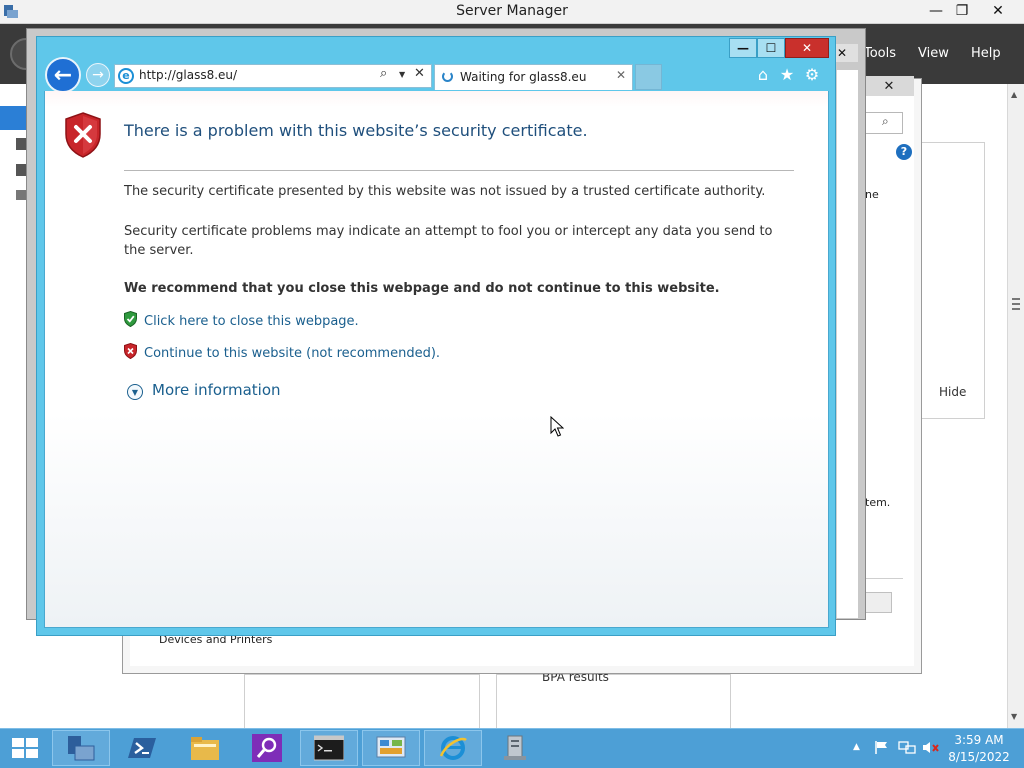 The height and width of the screenshot is (768, 1024). What do you see at coordinates (807, 48) in the screenshot?
I see `ie-close-button: ✕` at bounding box center [807, 48].